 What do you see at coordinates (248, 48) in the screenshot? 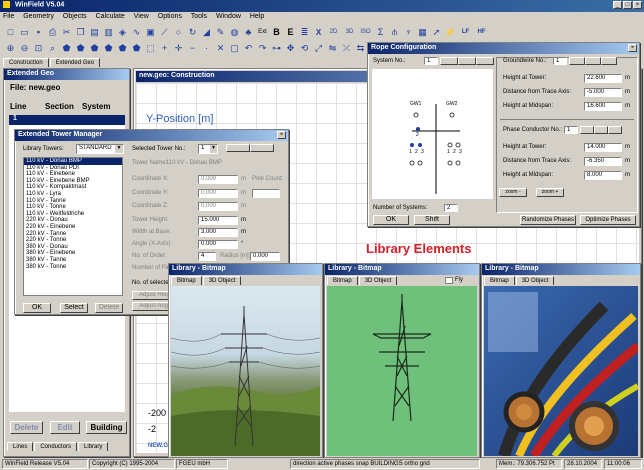
I see `undo-icon: ↶` at bounding box center [248, 48].